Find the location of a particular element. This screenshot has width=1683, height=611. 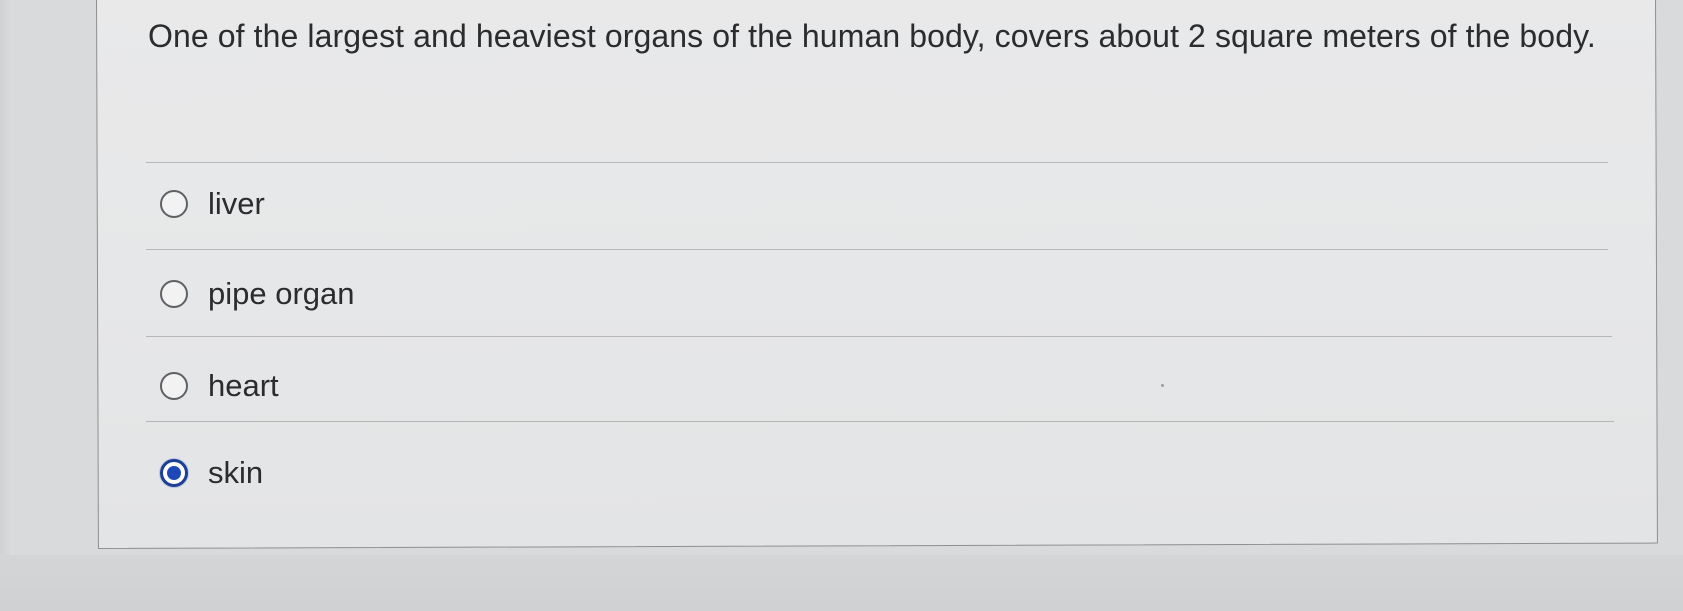

option-liver: liver is located at coordinates (212, 204).